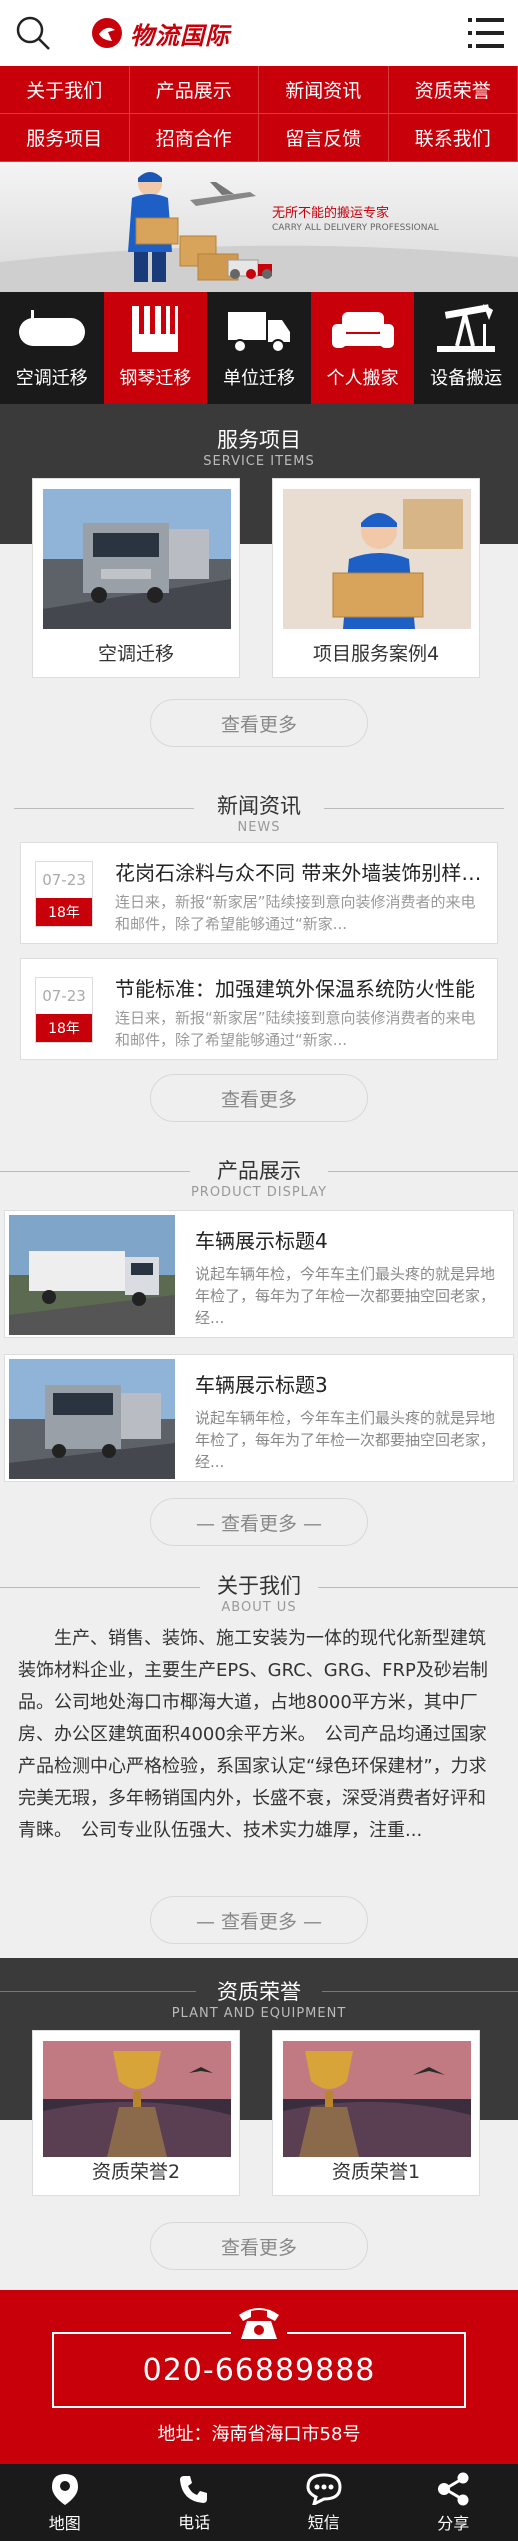 The height and width of the screenshot is (2541, 518). Describe the element at coordinates (64, 2489) in the screenshot. I see `map-pin-icon` at that location.